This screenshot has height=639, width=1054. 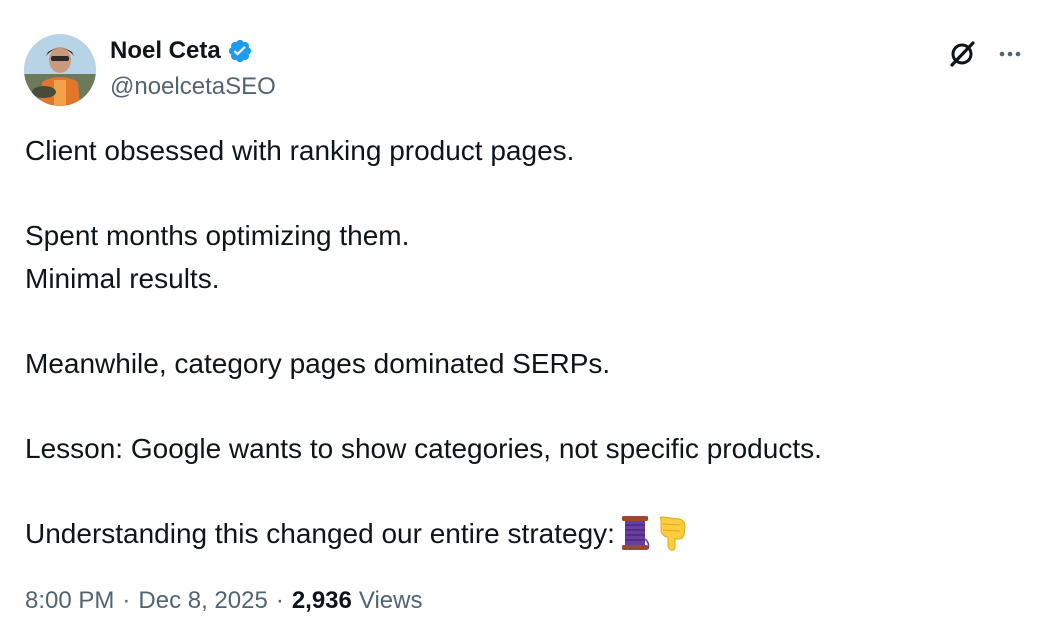 I want to click on grok-button, so click(x=962, y=54).